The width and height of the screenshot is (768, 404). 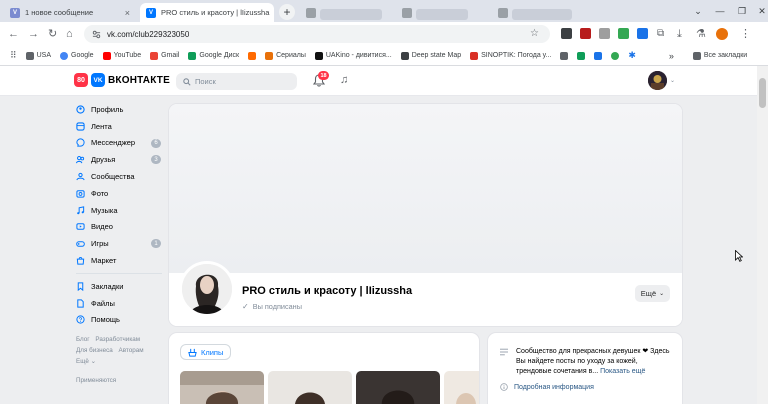 I want to click on bookmark-star-icon: ☆, so click(x=534, y=34).